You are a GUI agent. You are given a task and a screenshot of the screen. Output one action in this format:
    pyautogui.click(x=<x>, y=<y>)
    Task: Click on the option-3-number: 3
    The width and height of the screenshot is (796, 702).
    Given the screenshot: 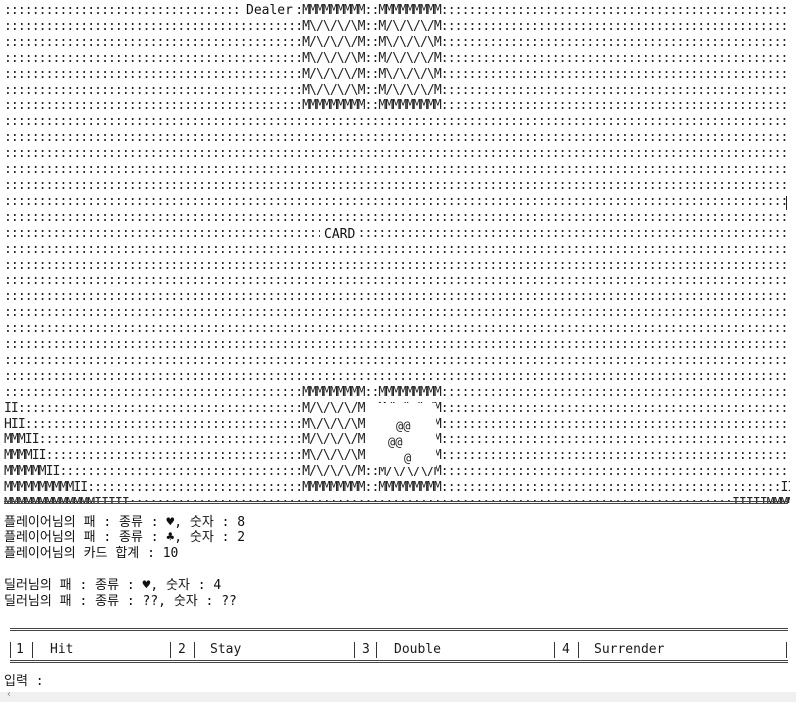 What is the action you would take?
    pyautogui.click(x=366, y=649)
    